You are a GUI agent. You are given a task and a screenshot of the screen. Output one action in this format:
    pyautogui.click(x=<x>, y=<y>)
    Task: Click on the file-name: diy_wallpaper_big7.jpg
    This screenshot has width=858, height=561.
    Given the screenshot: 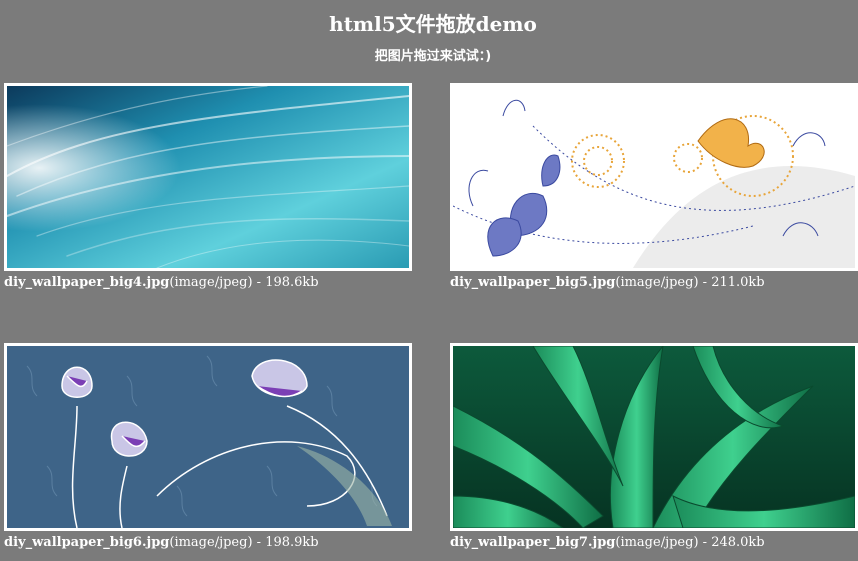 What is the action you would take?
    pyautogui.click(x=533, y=542)
    